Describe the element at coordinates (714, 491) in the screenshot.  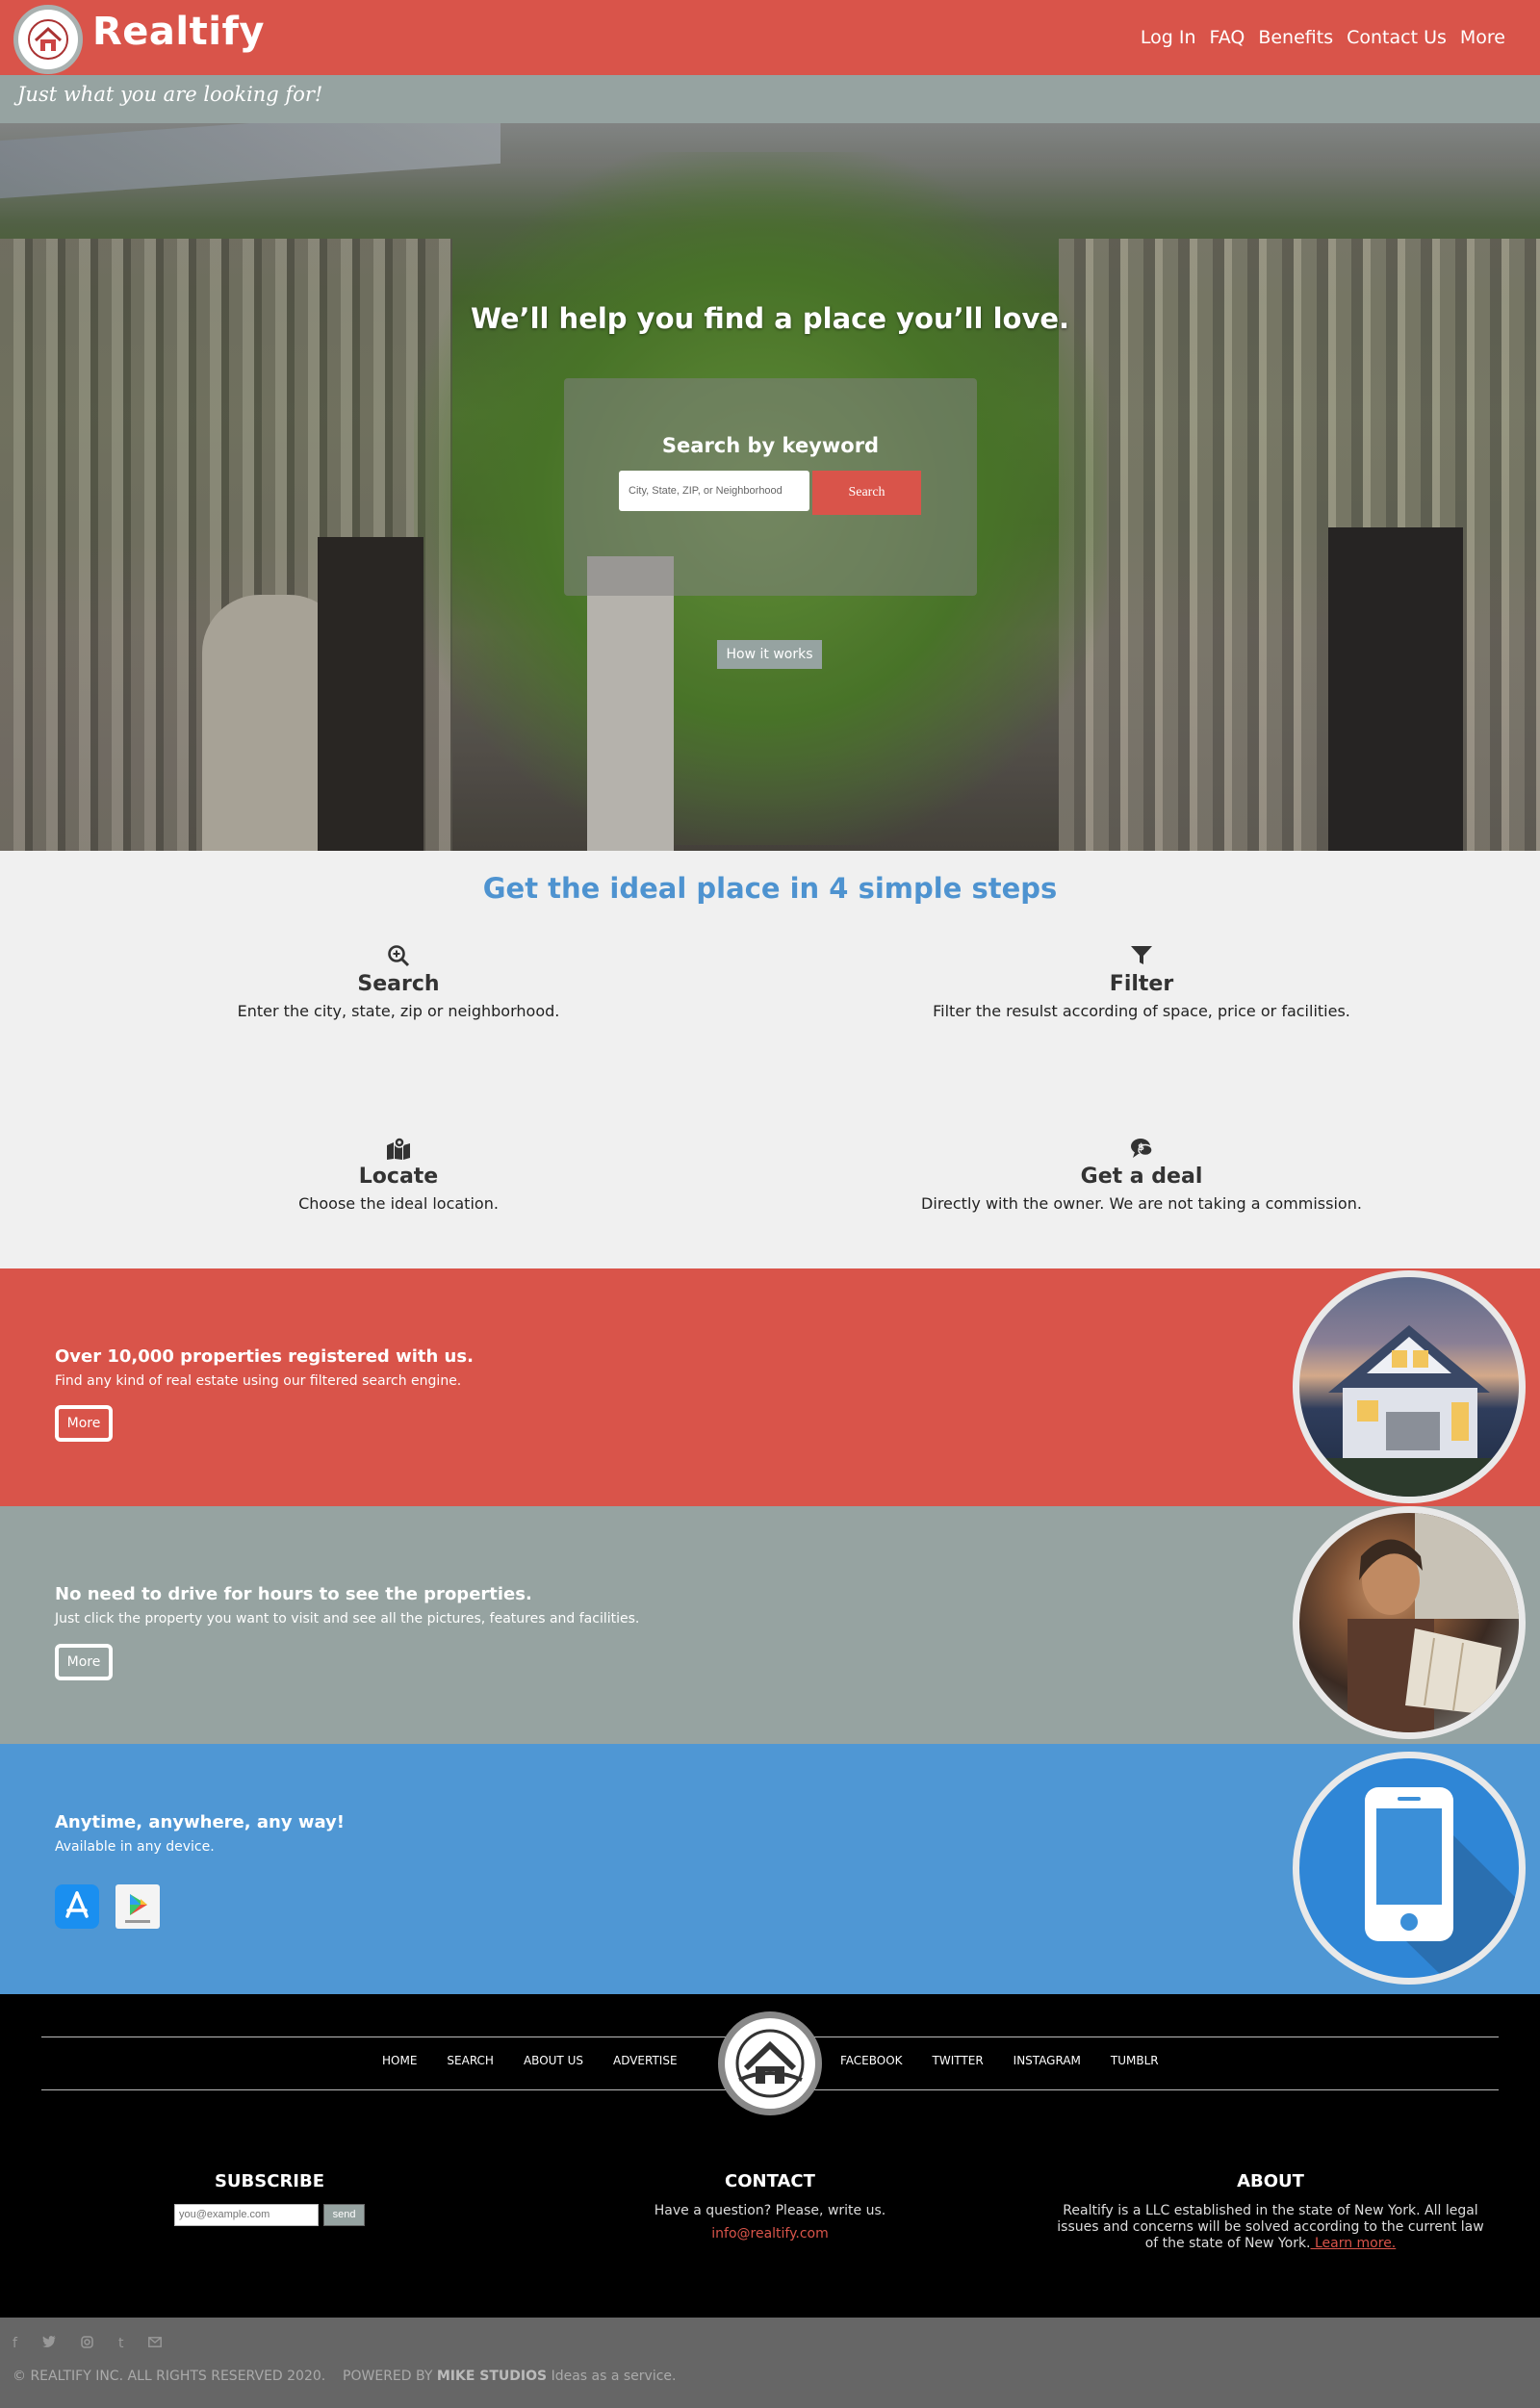
I see `search-input` at that location.